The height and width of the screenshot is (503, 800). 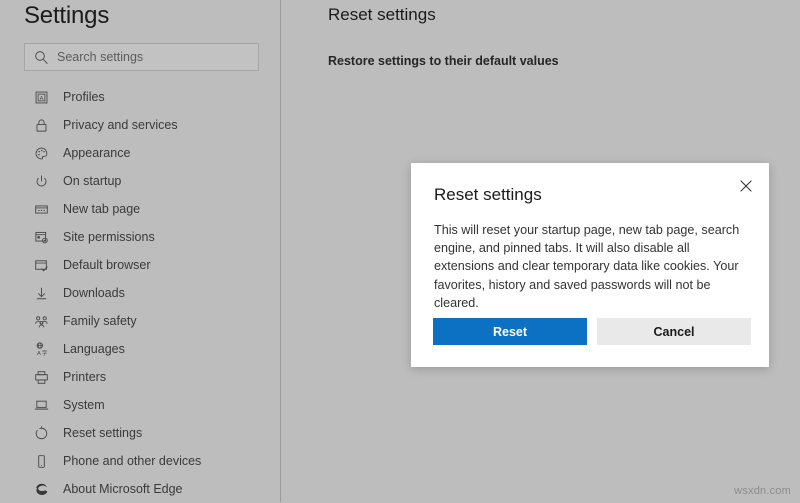 I want to click on sidebar-item-about-microsoft-edge: About Microsoft Edge, so click(x=140, y=489).